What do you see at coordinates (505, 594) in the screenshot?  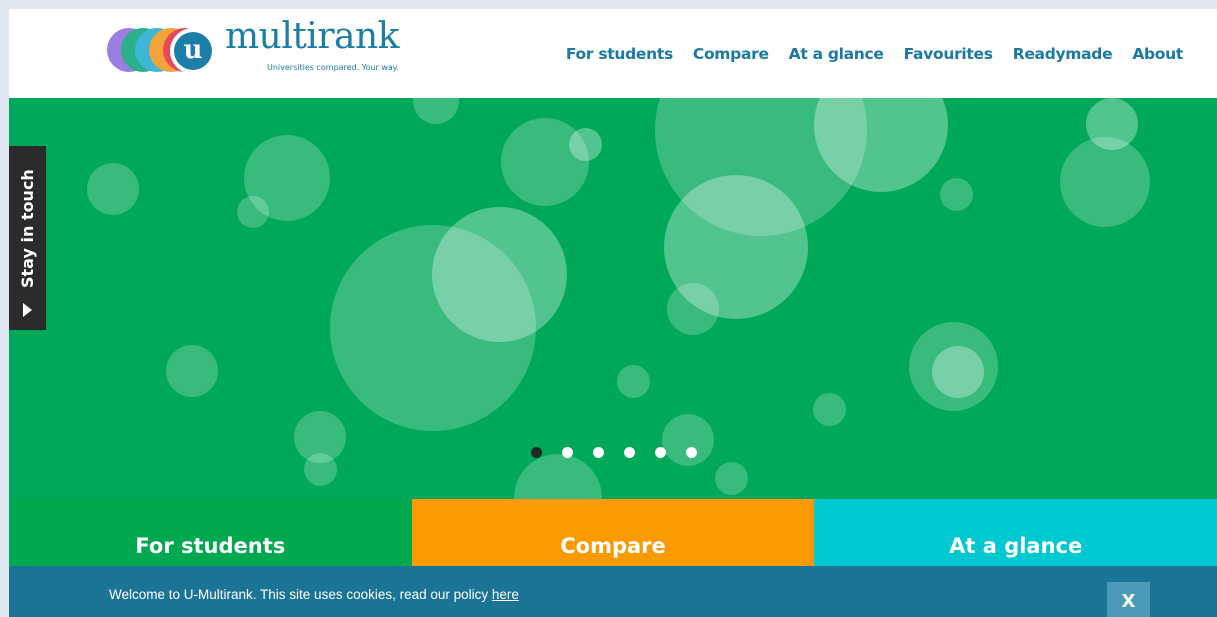 I see `cookie-policy-link: here` at bounding box center [505, 594].